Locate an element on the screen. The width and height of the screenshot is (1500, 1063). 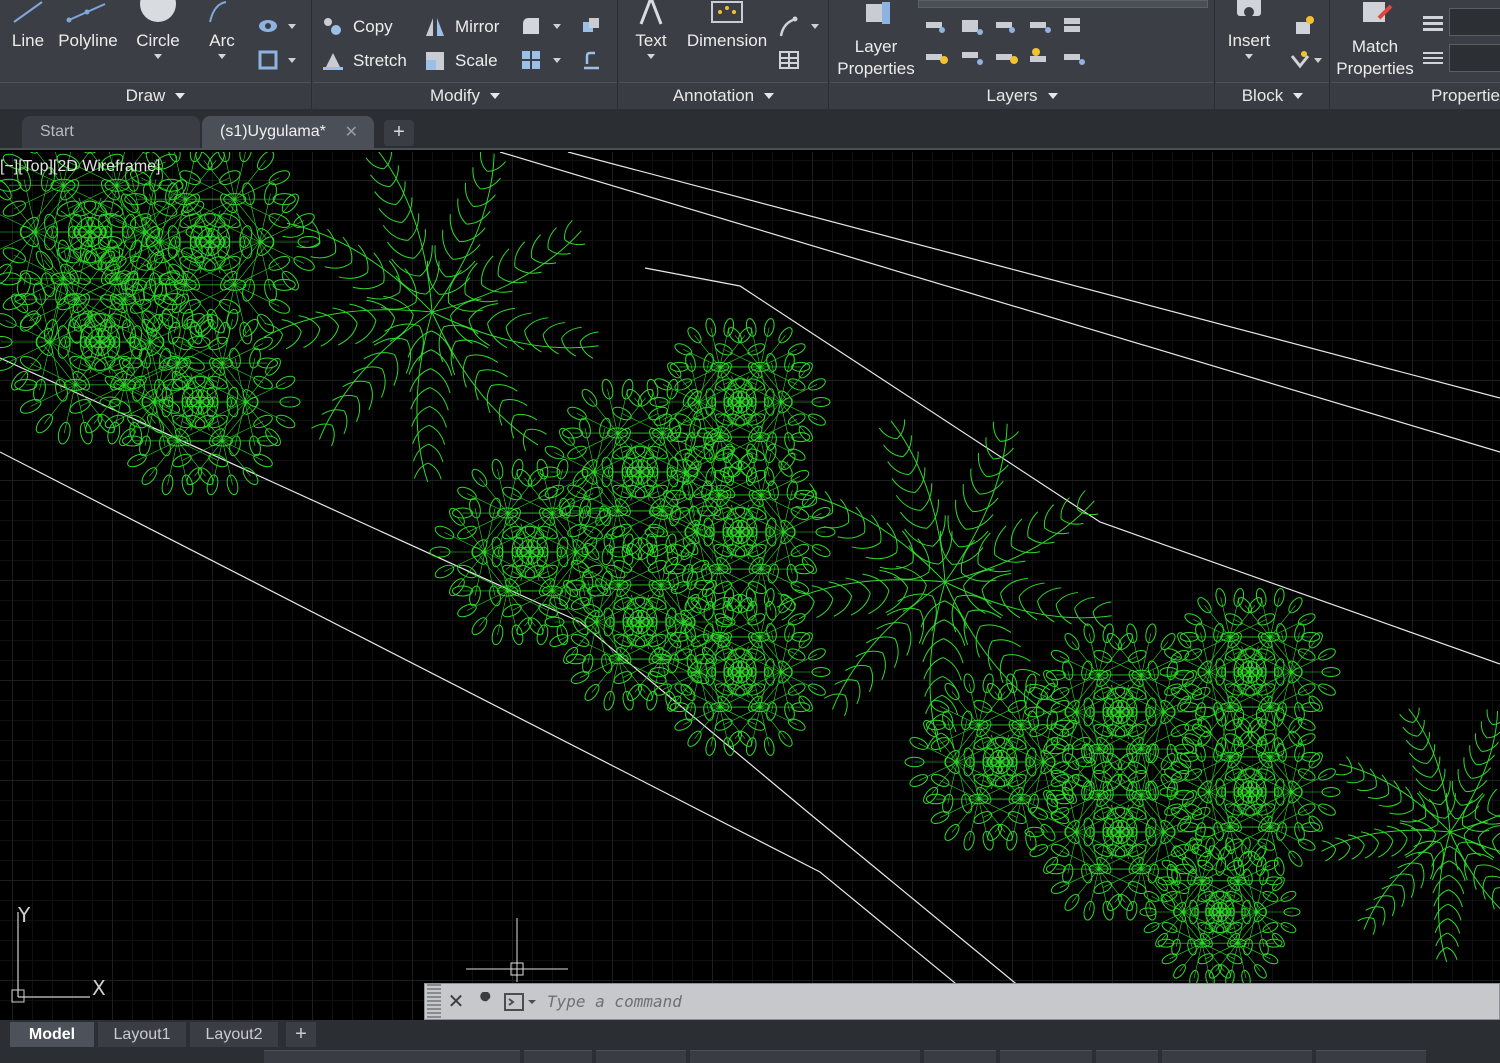
properties-list-icons is located at coordinates (1433, 41).